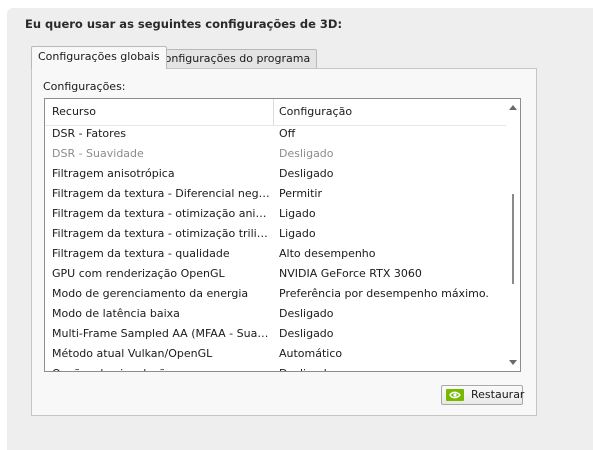 The height and width of the screenshot is (450, 593). What do you see at coordinates (287, 134) in the screenshot?
I see `setting-value-cell: Off` at bounding box center [287, 134].